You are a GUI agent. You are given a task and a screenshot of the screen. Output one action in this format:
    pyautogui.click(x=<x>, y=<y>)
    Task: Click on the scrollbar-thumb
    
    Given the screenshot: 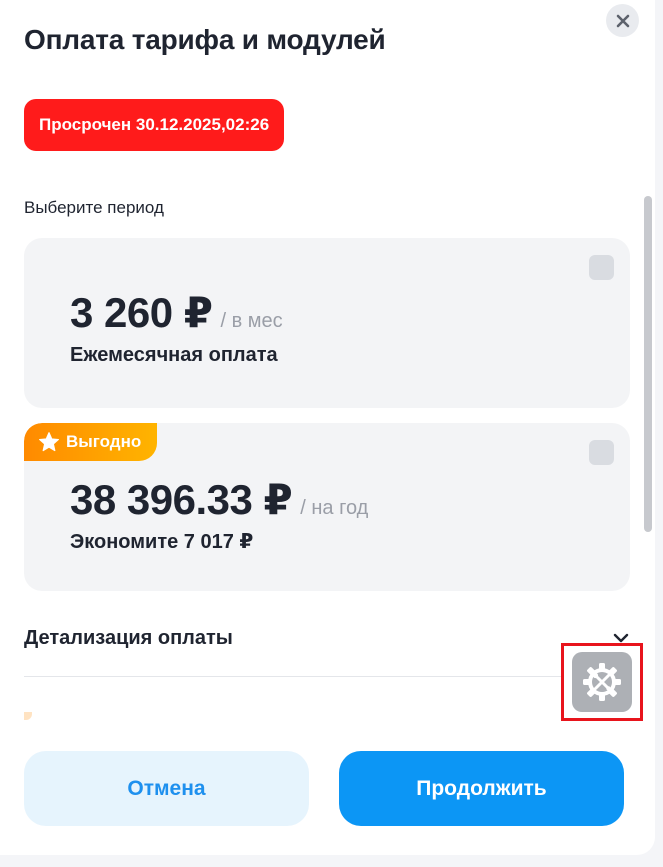 What is the action you would take?
    pyautogui.click(x=648, y=364)
    